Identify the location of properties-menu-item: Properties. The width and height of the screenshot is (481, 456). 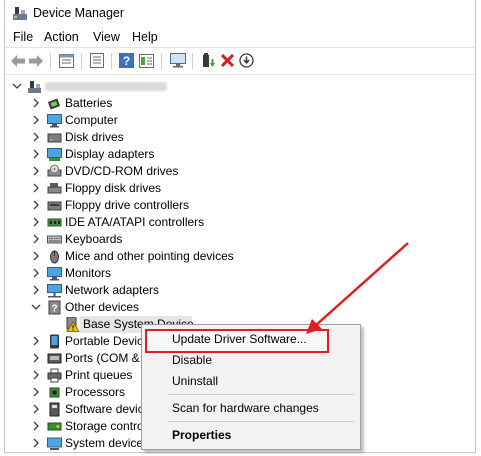
(201, 435).